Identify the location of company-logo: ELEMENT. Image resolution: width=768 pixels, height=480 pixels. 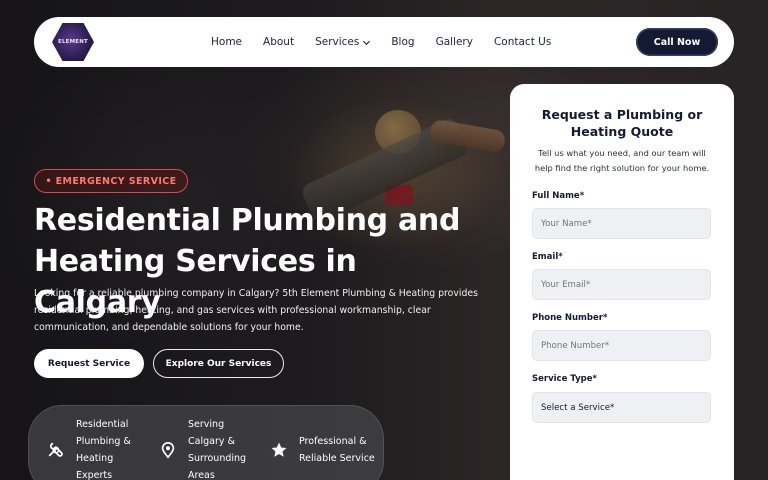
(73, 42).